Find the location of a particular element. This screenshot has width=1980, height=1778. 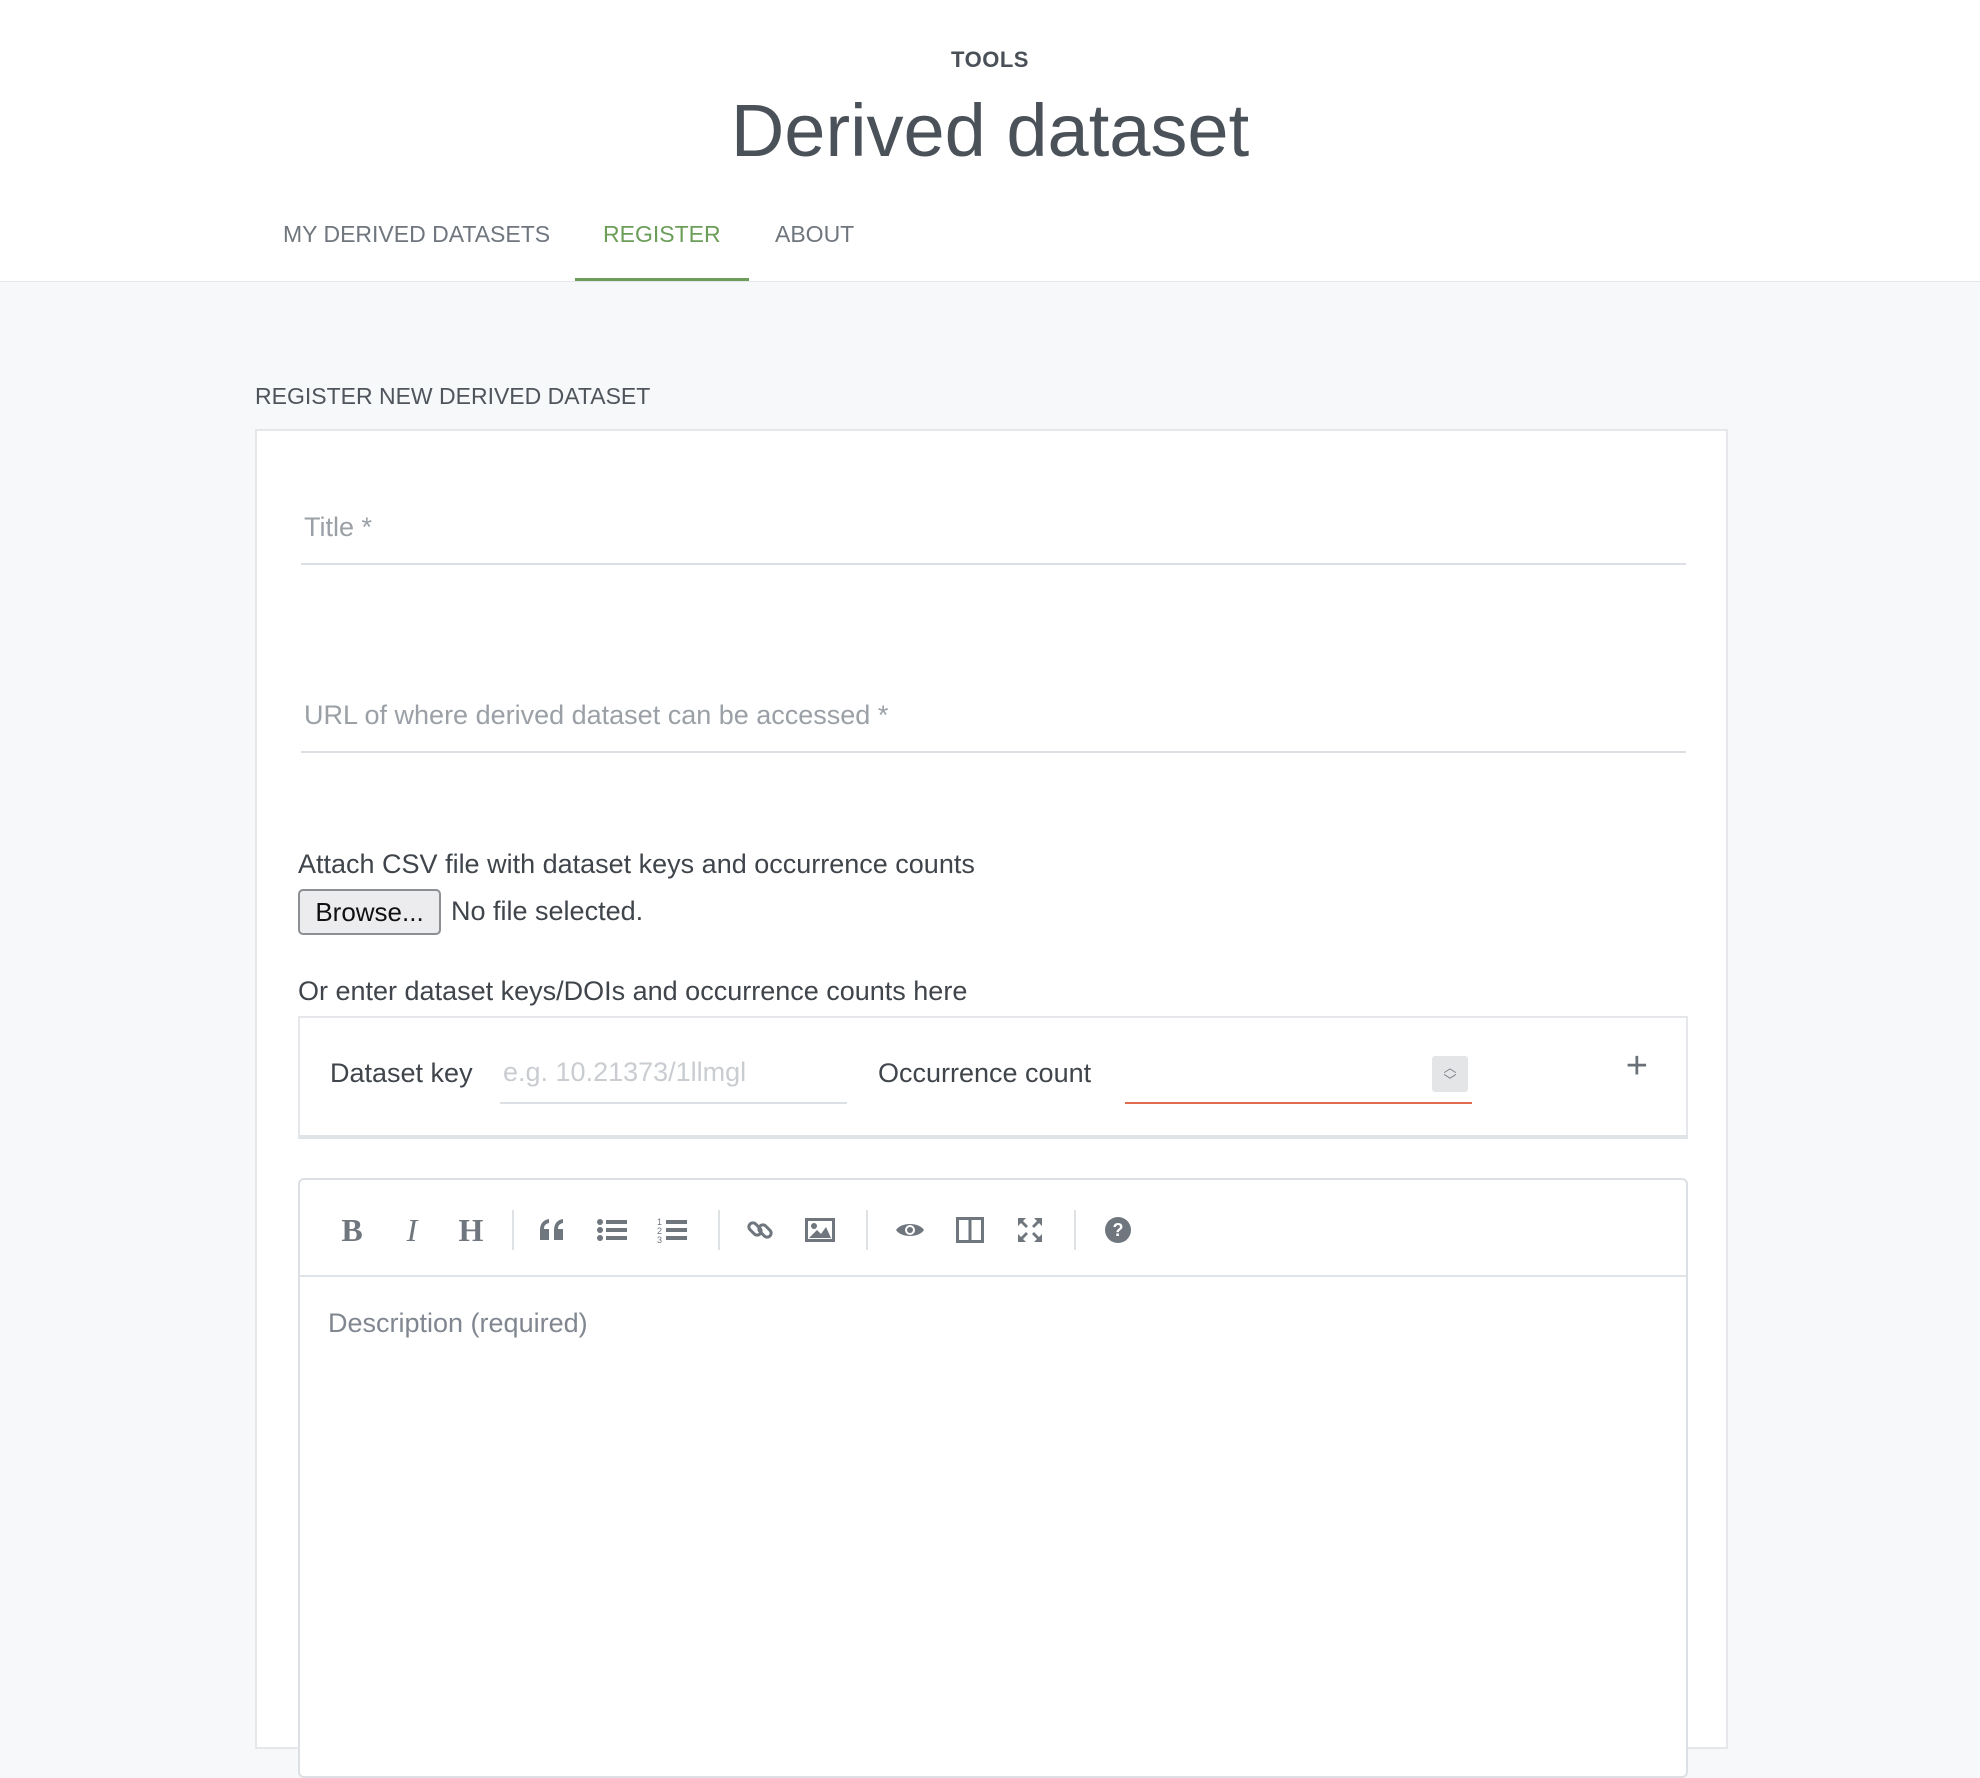

description-textarea: Description (required) is located at coordinates (458, 1323).